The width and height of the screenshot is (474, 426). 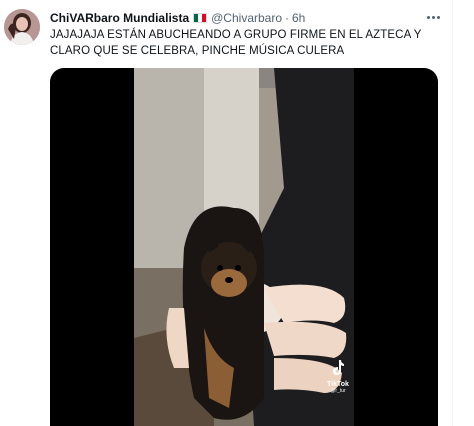 What do you see at coordinates (452, 213) in the screenshot?
I see `timeline-border` at bounding box center [452, 213].